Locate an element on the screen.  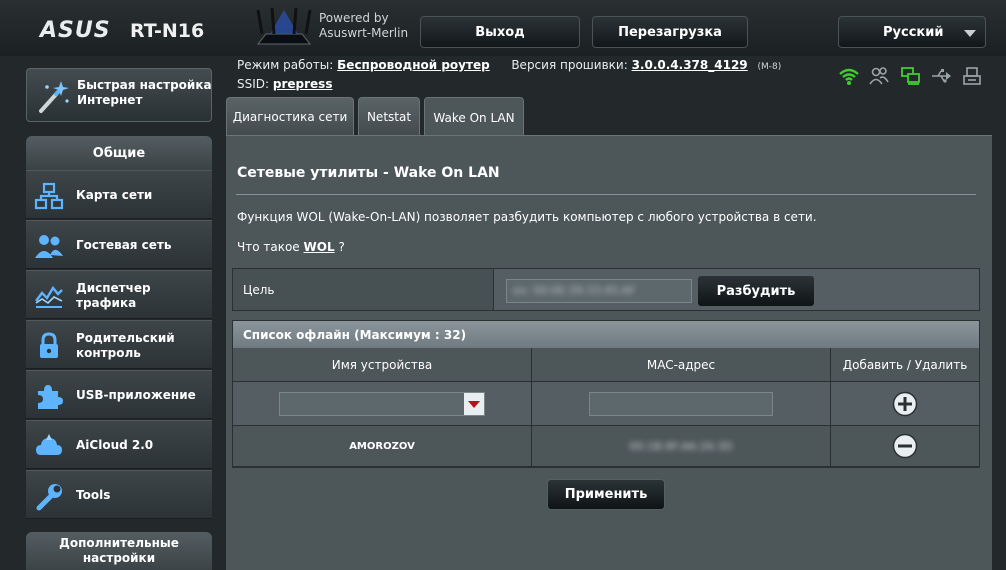
sidebar-item-label: Родительский контроль is located at coordinates (125, 345).